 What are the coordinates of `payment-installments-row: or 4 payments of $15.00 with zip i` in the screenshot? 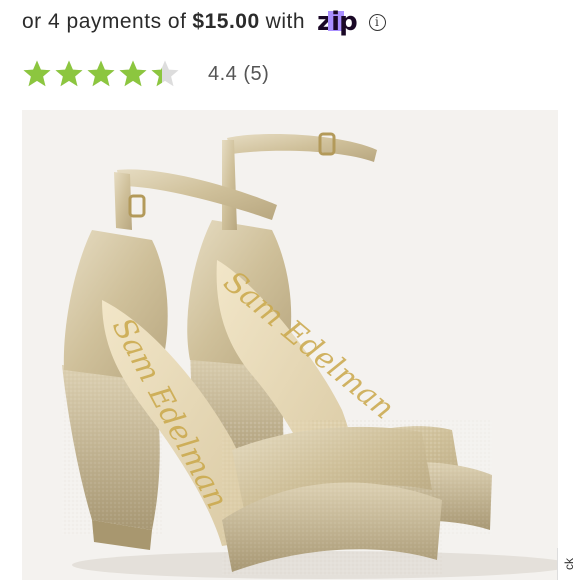 It's located at (204, 22).